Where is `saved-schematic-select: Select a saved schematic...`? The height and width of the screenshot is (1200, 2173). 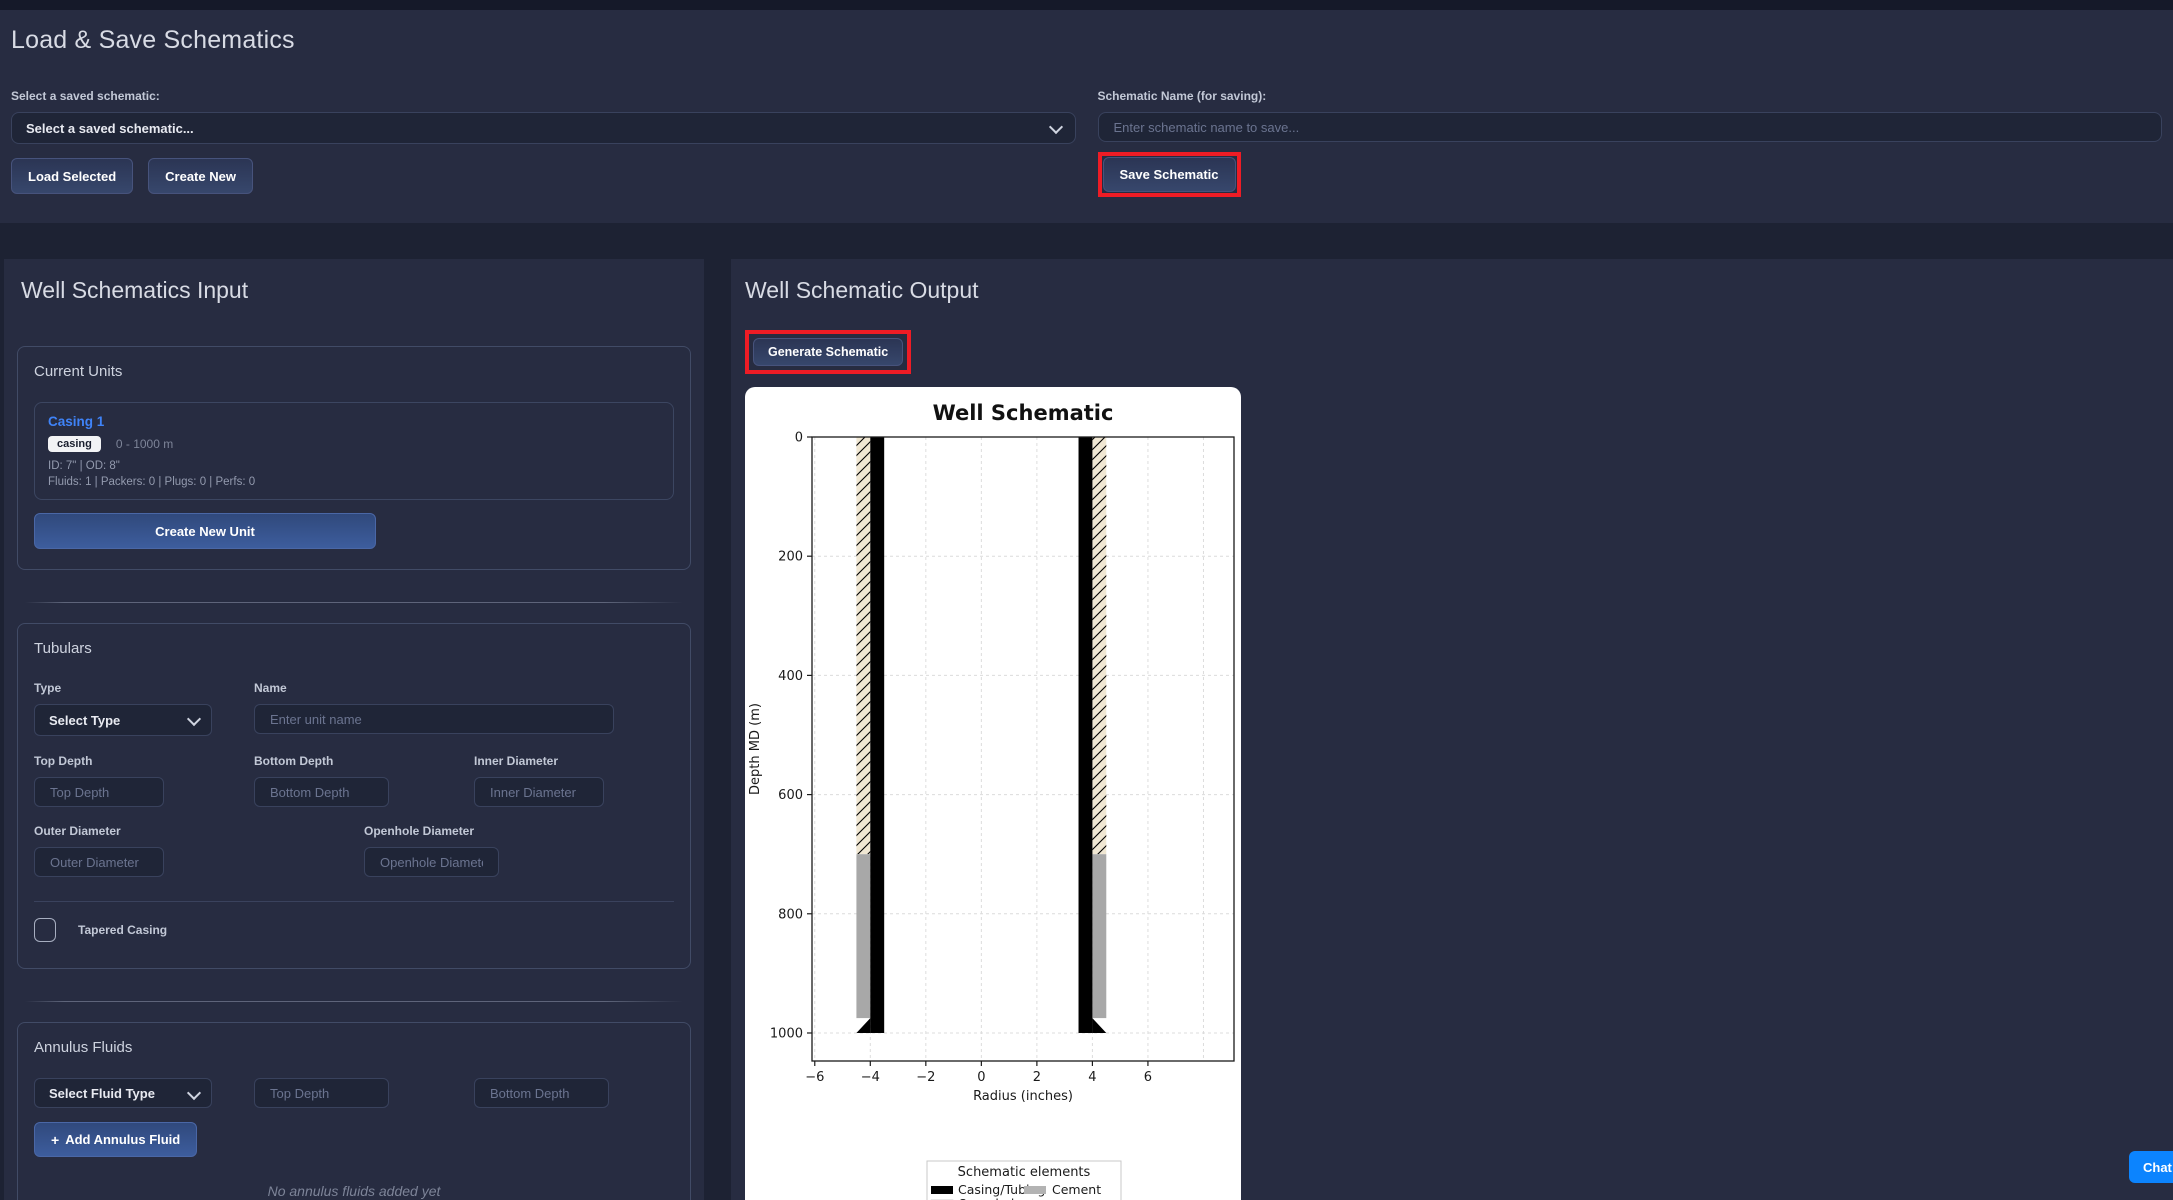 saved-schematic-select: Select a saved schematic... is located at coordinates (543, 128).